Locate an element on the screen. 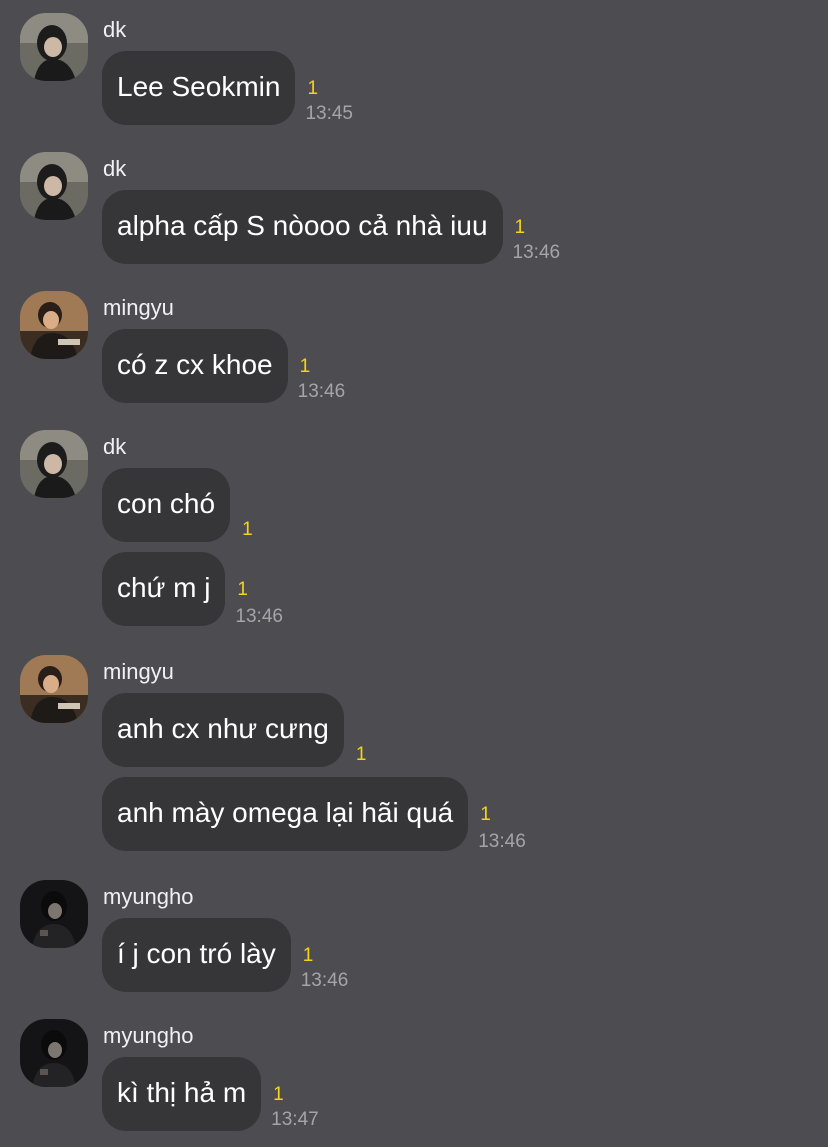  message-bubble: kì thị hả m is located at coordinates (182, 1094).